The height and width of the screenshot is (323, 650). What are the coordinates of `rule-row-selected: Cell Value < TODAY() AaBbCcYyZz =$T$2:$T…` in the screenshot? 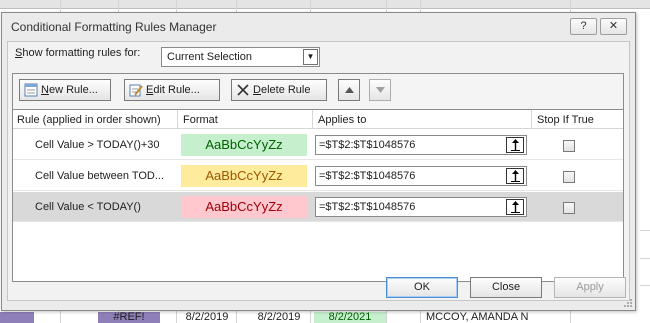 It's located at (318, 207).